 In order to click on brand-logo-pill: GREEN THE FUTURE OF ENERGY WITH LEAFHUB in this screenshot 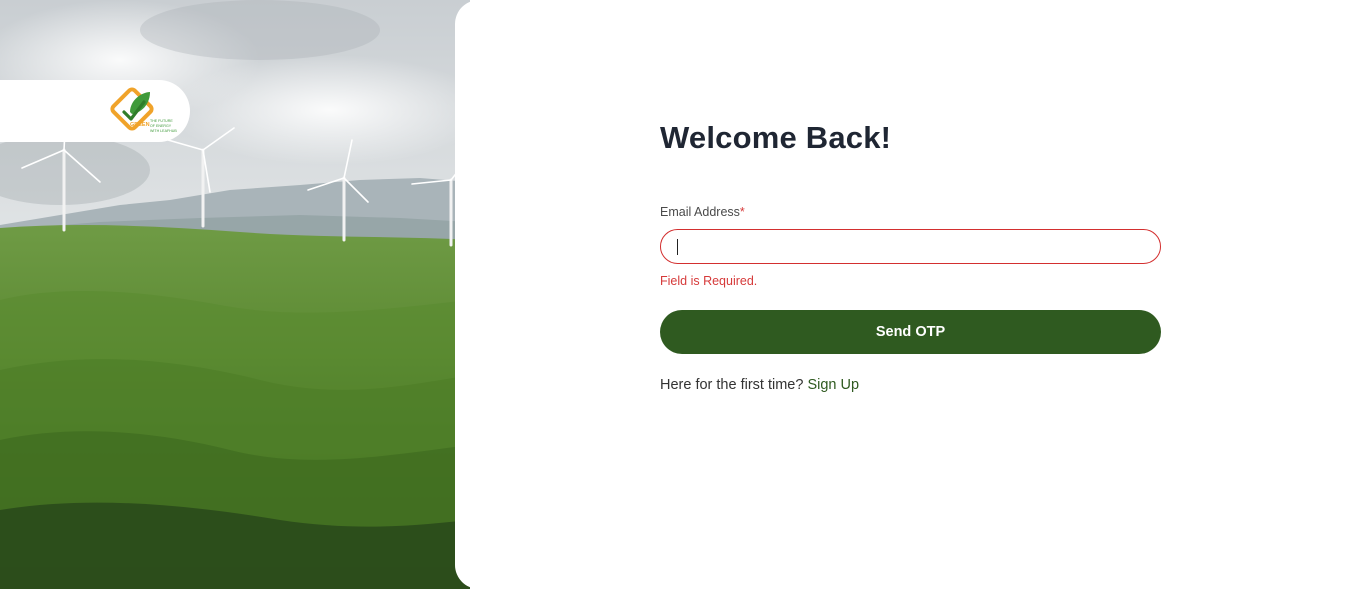, I will do `click(95, 111)`.